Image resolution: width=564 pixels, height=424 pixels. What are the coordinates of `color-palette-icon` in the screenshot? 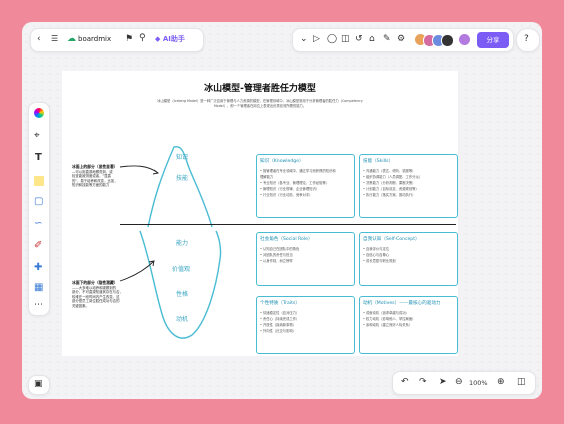 It's located at (39, 113).